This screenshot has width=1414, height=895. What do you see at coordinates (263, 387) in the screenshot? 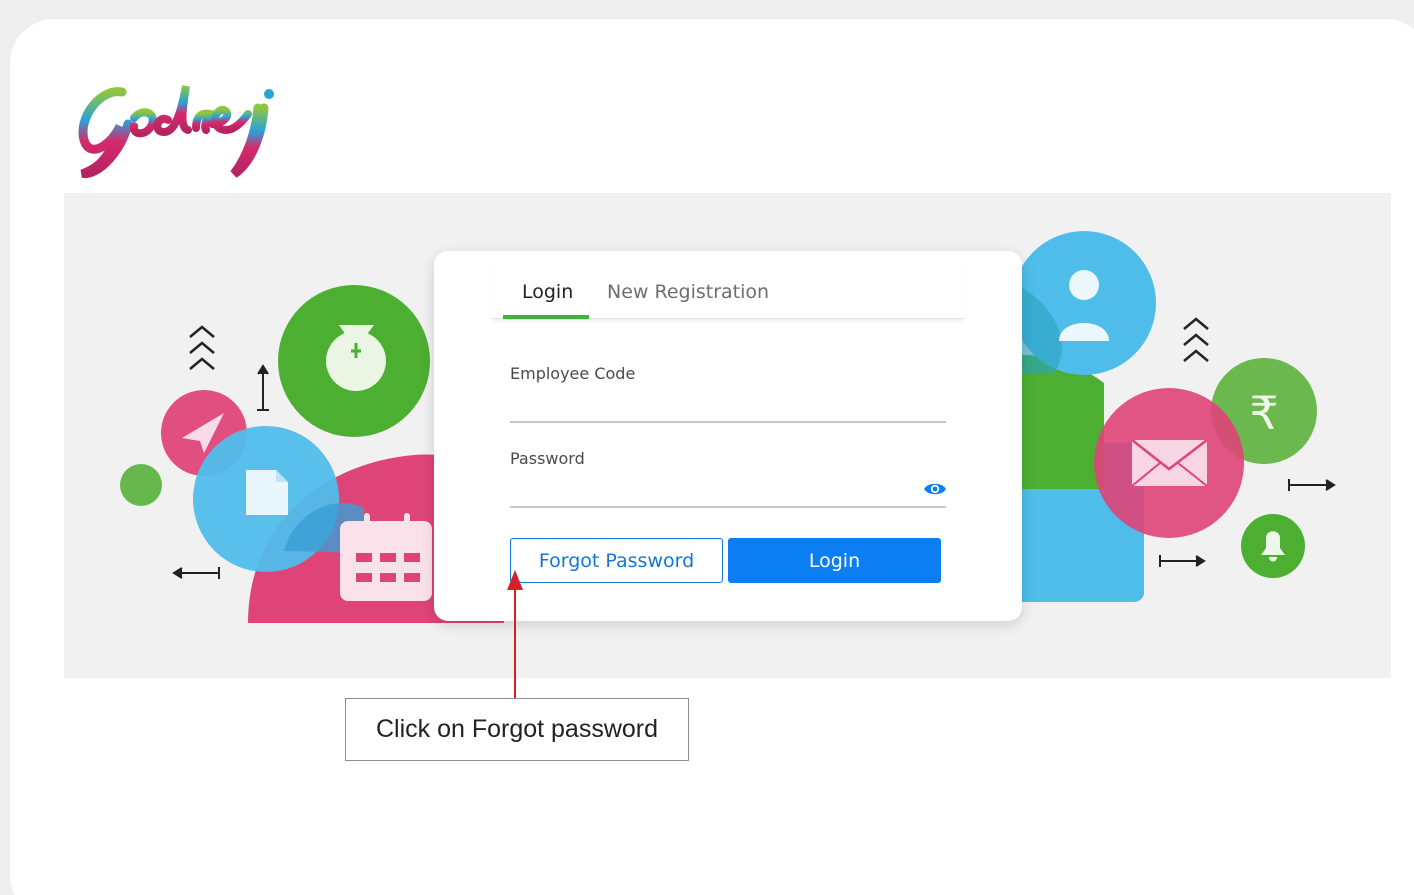
I see `vertical-arrow-icon` at bounding box center [263, 387].